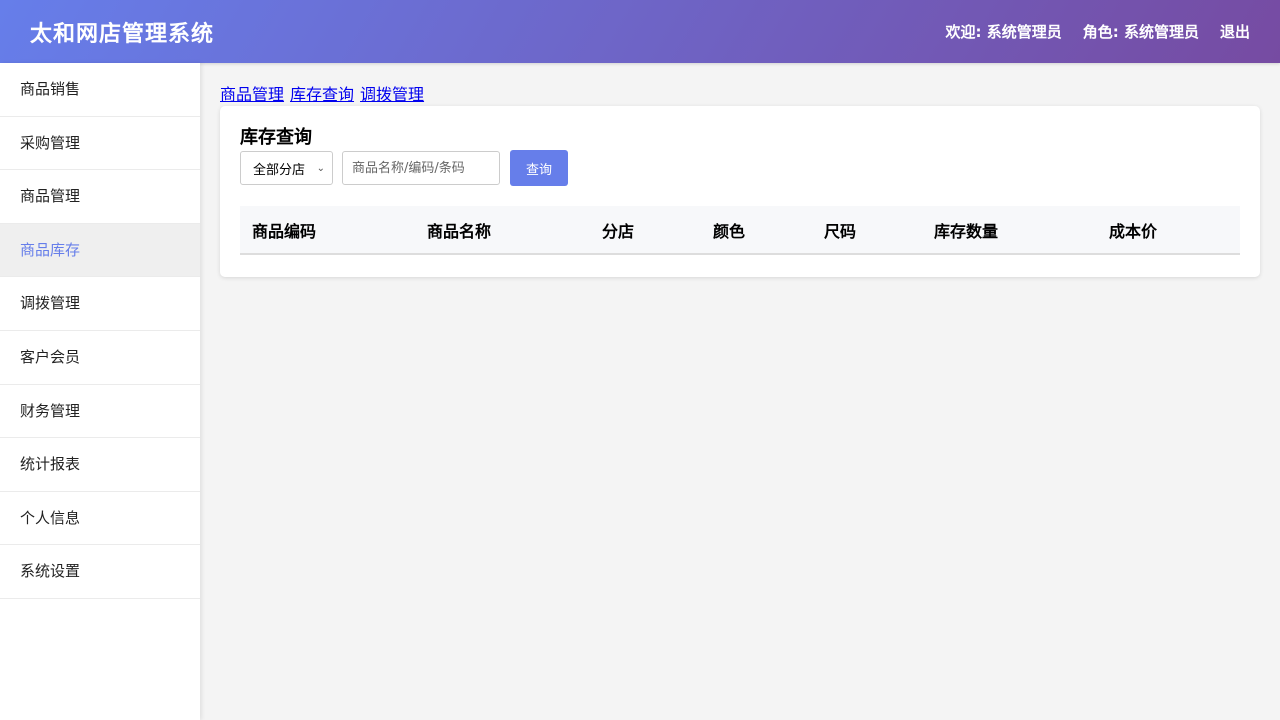 This screenshot has height=720, width=1280. Describe the element at coordinates (539, 168) in the screenshot. I see `query-button: 查询` at that location.